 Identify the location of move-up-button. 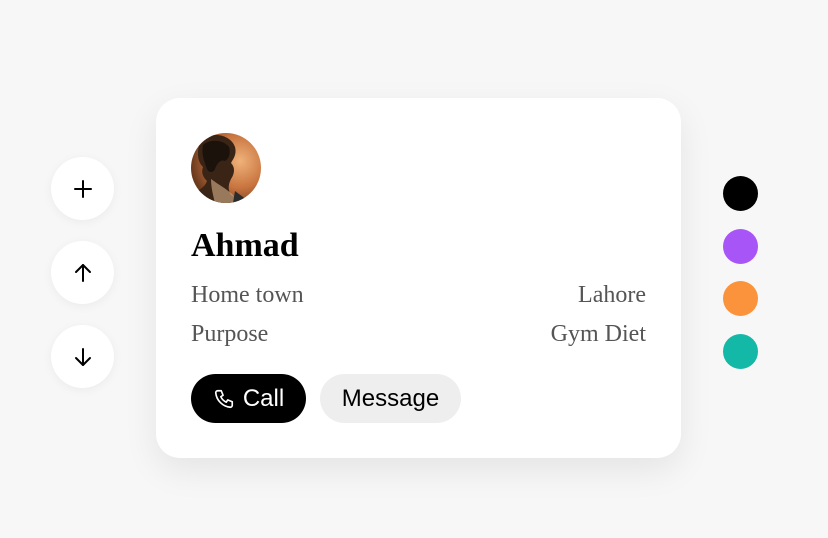
(82, 272).